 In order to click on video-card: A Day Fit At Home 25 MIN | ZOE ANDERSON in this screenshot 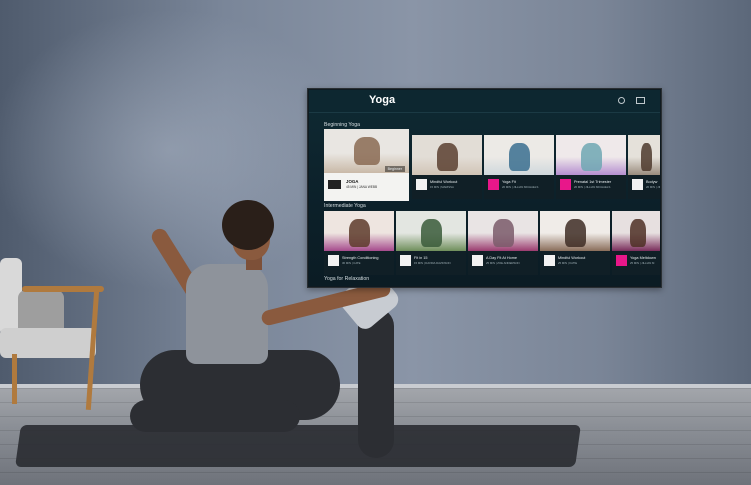, I will do `click(503, 243)`.